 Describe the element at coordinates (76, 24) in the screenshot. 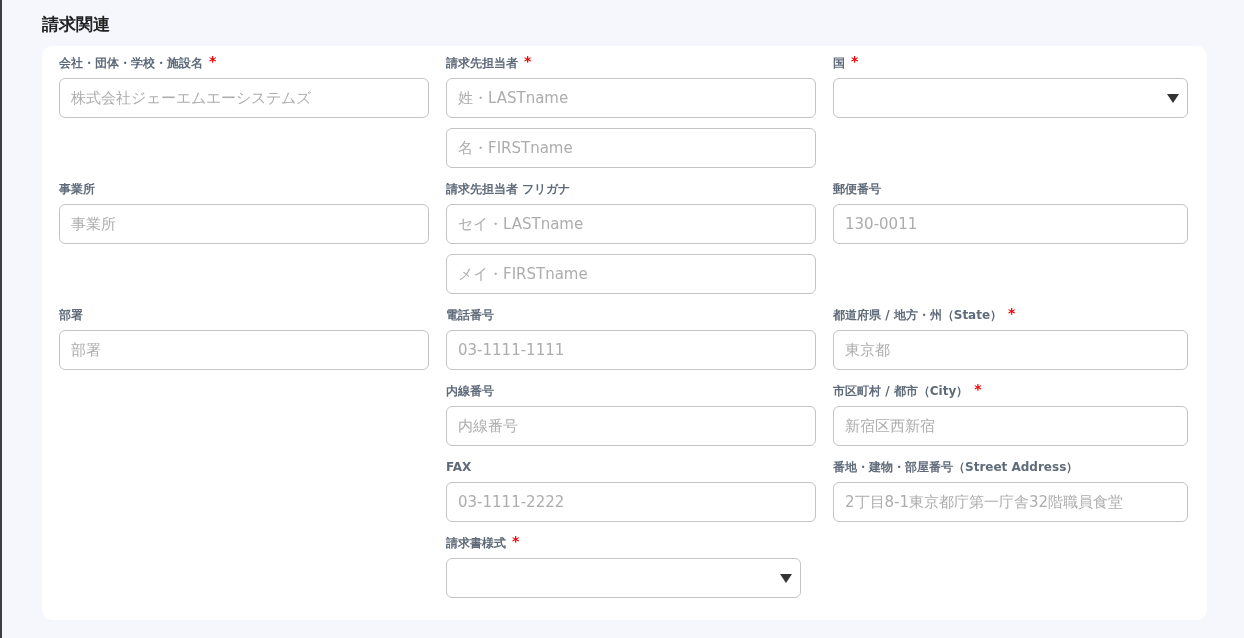

I see `section-title: 請求関連` at that location.